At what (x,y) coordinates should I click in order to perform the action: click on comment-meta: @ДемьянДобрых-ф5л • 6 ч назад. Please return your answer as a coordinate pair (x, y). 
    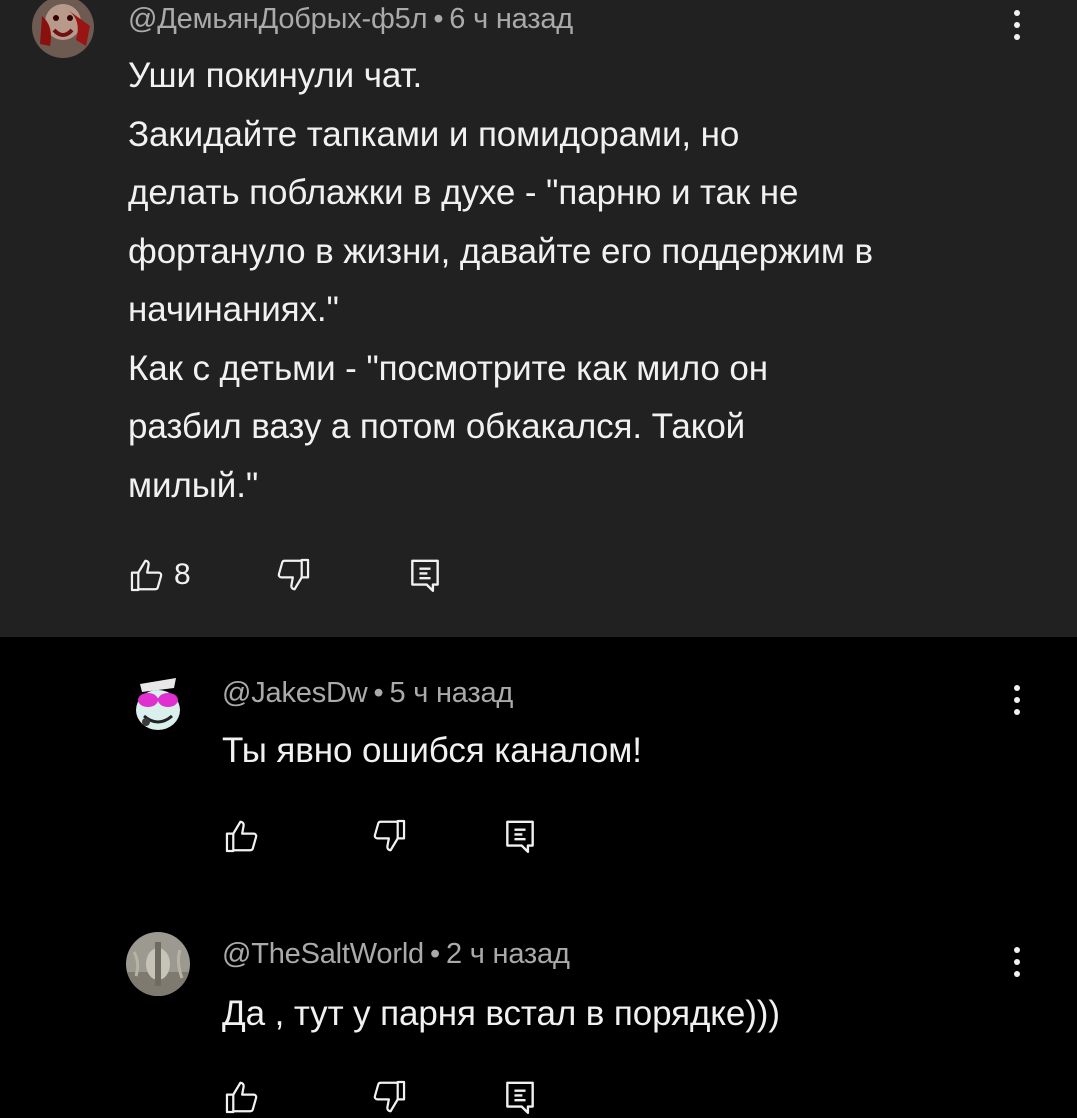
    Looking at the image, I should click on (350, 19).